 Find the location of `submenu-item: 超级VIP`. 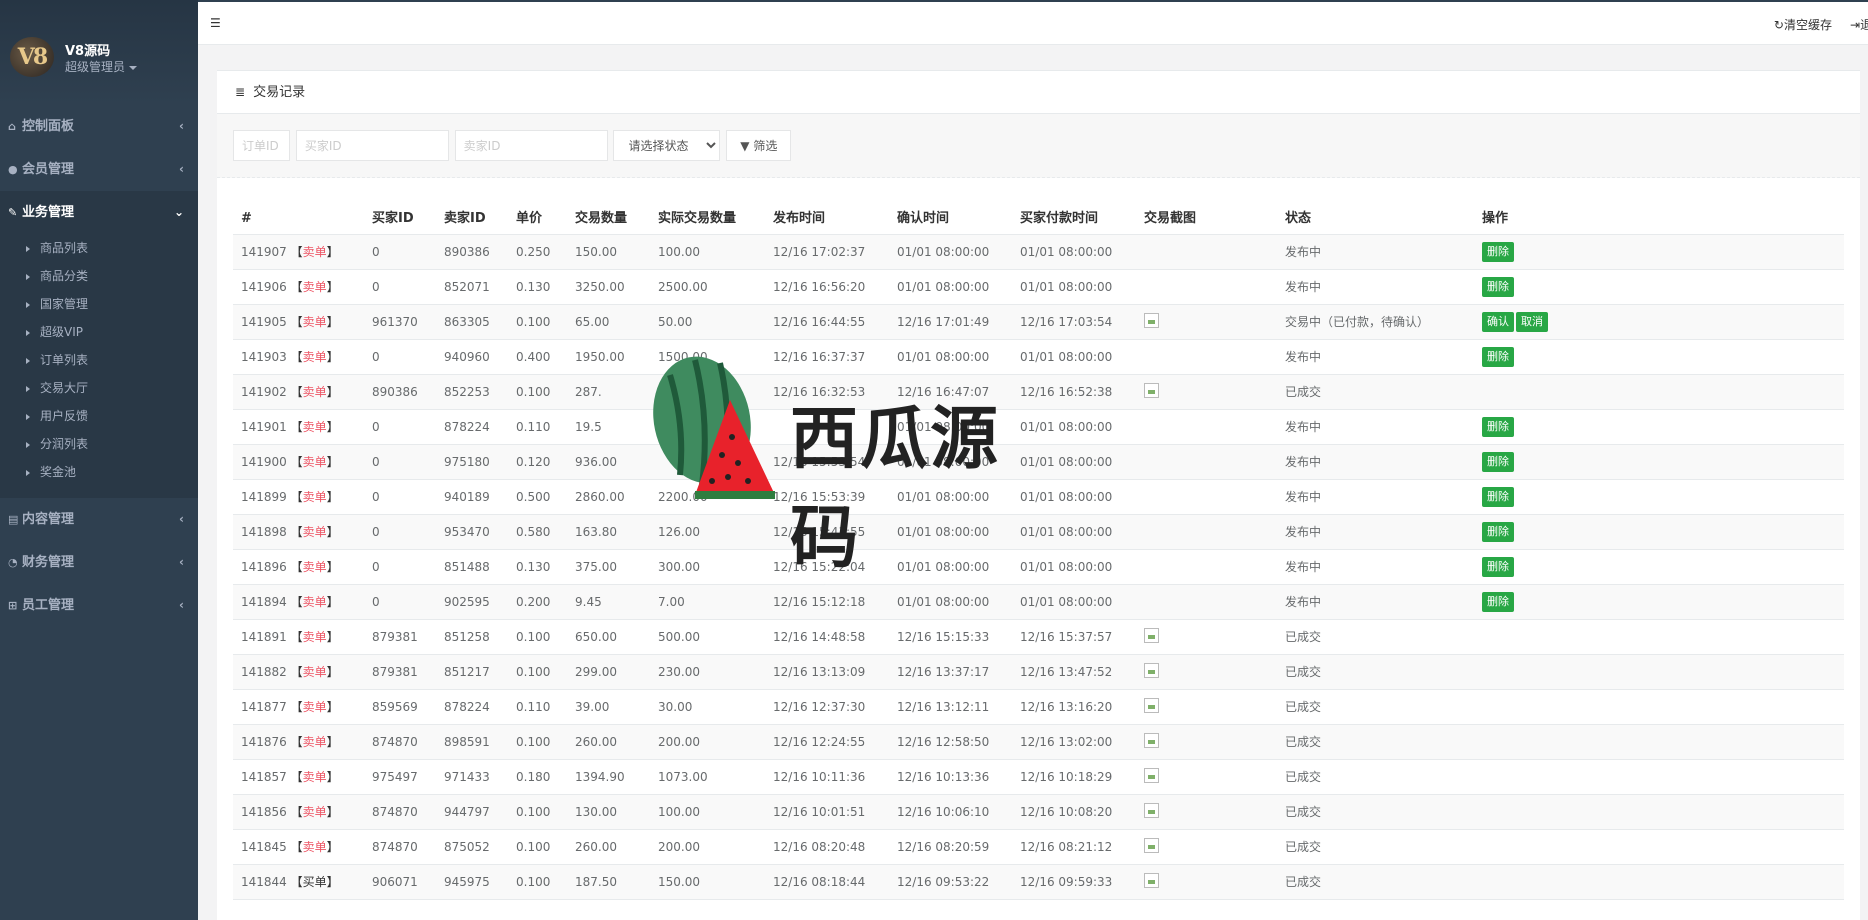

submenu-item: 超级VIP is located at coordinates (99, 332).